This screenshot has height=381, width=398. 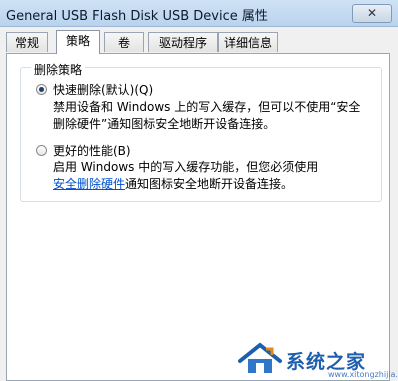 I want to click on tab-volumes: 卷, so click(x=124, y=42).